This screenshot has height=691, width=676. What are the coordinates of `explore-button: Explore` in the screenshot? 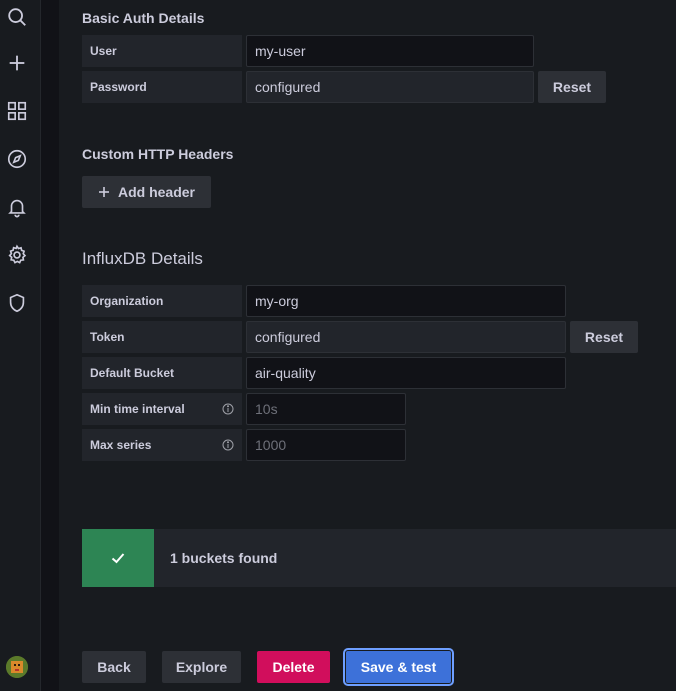 It's located at (201, 667).